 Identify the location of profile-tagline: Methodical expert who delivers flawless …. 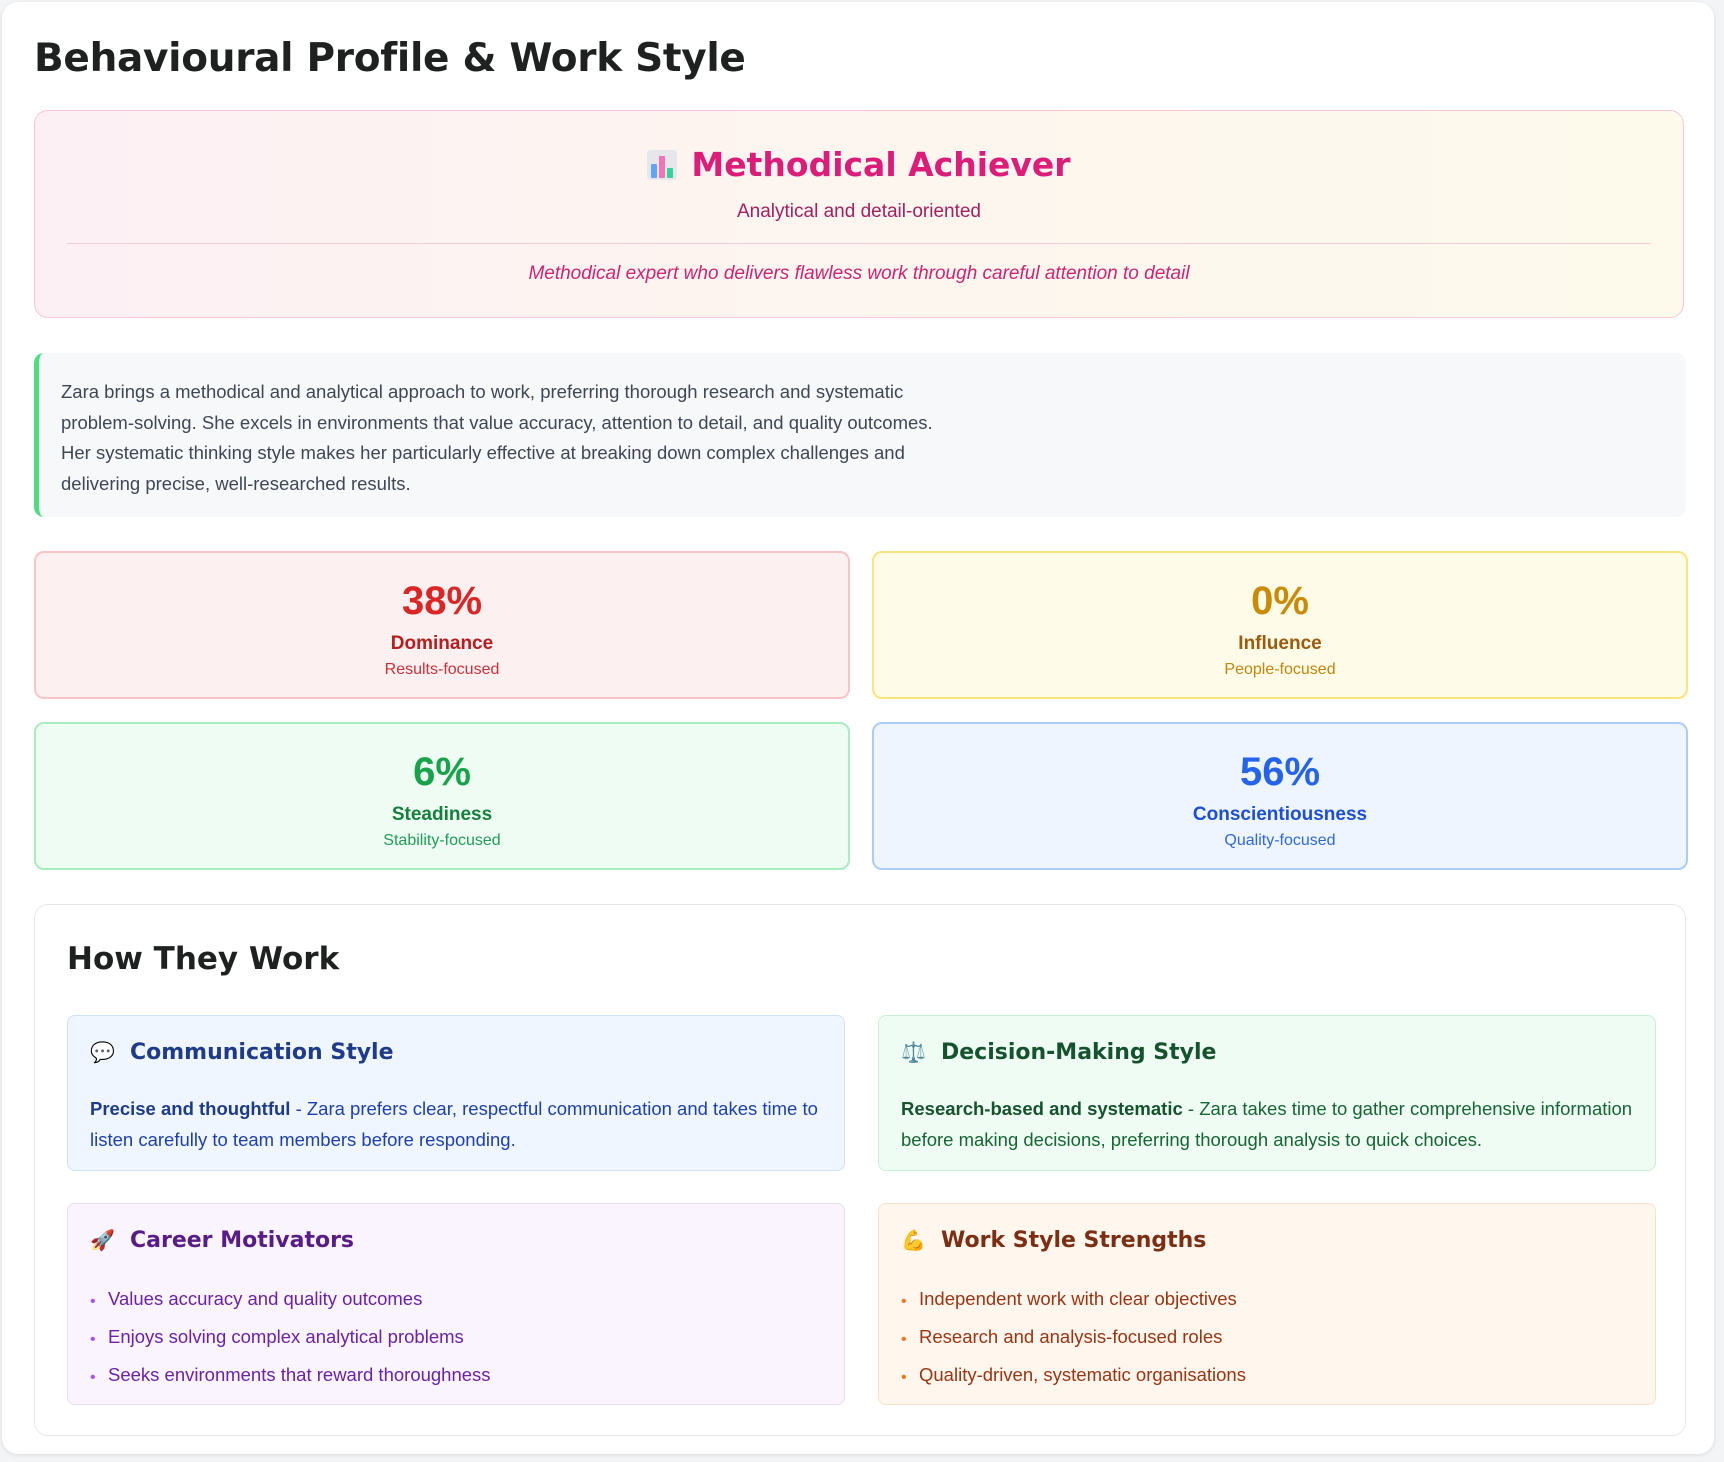
(859, 273).